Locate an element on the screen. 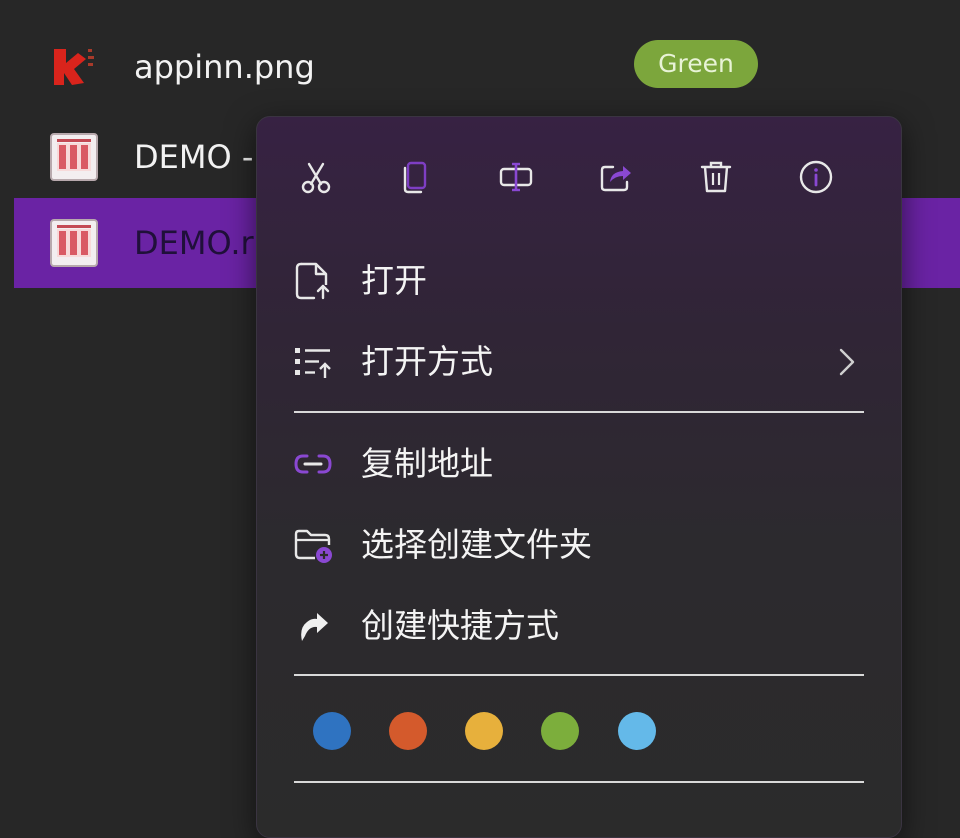 Image resolution: width=960 pixels, height=838 pixels. file-name: DEMO - is located at coordinates (194, 157).